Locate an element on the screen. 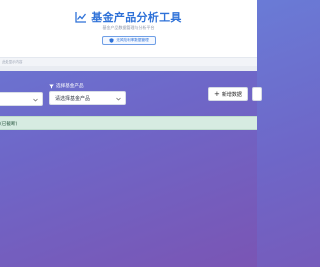  fund-select: 请选择基金产品 is located at coordinates (87, 98).